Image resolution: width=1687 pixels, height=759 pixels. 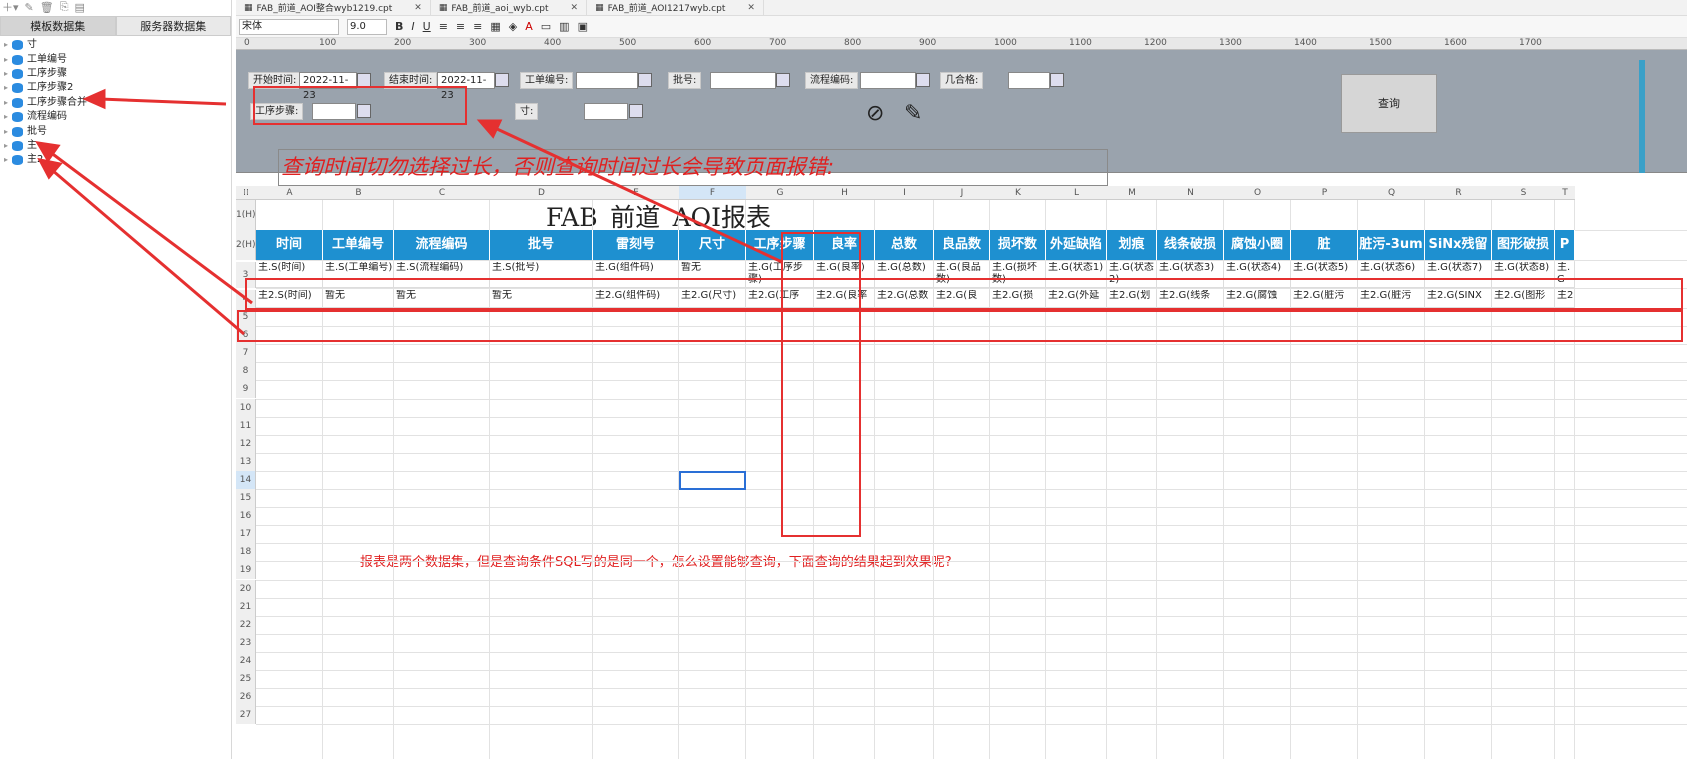 I want to click on row-header: 25, so click(x=246, y=679).